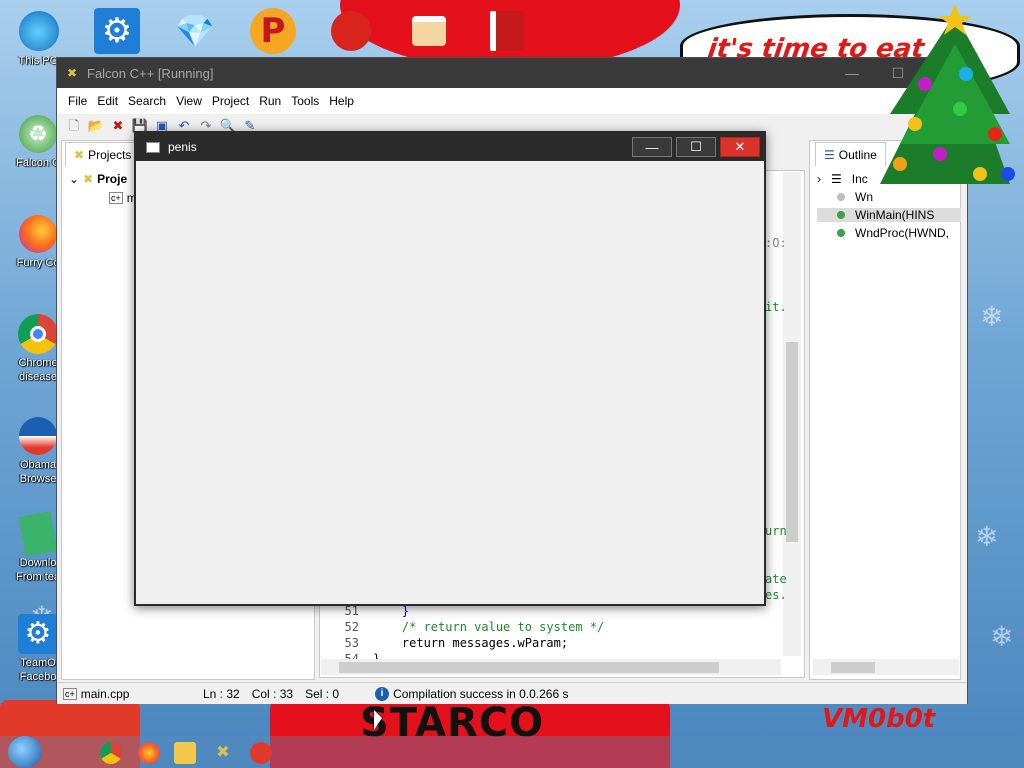 The image size is (1024, 768). Describe the element at coordinates (182, 147) in the screenshot. I see `popup-title: penis` at that location.